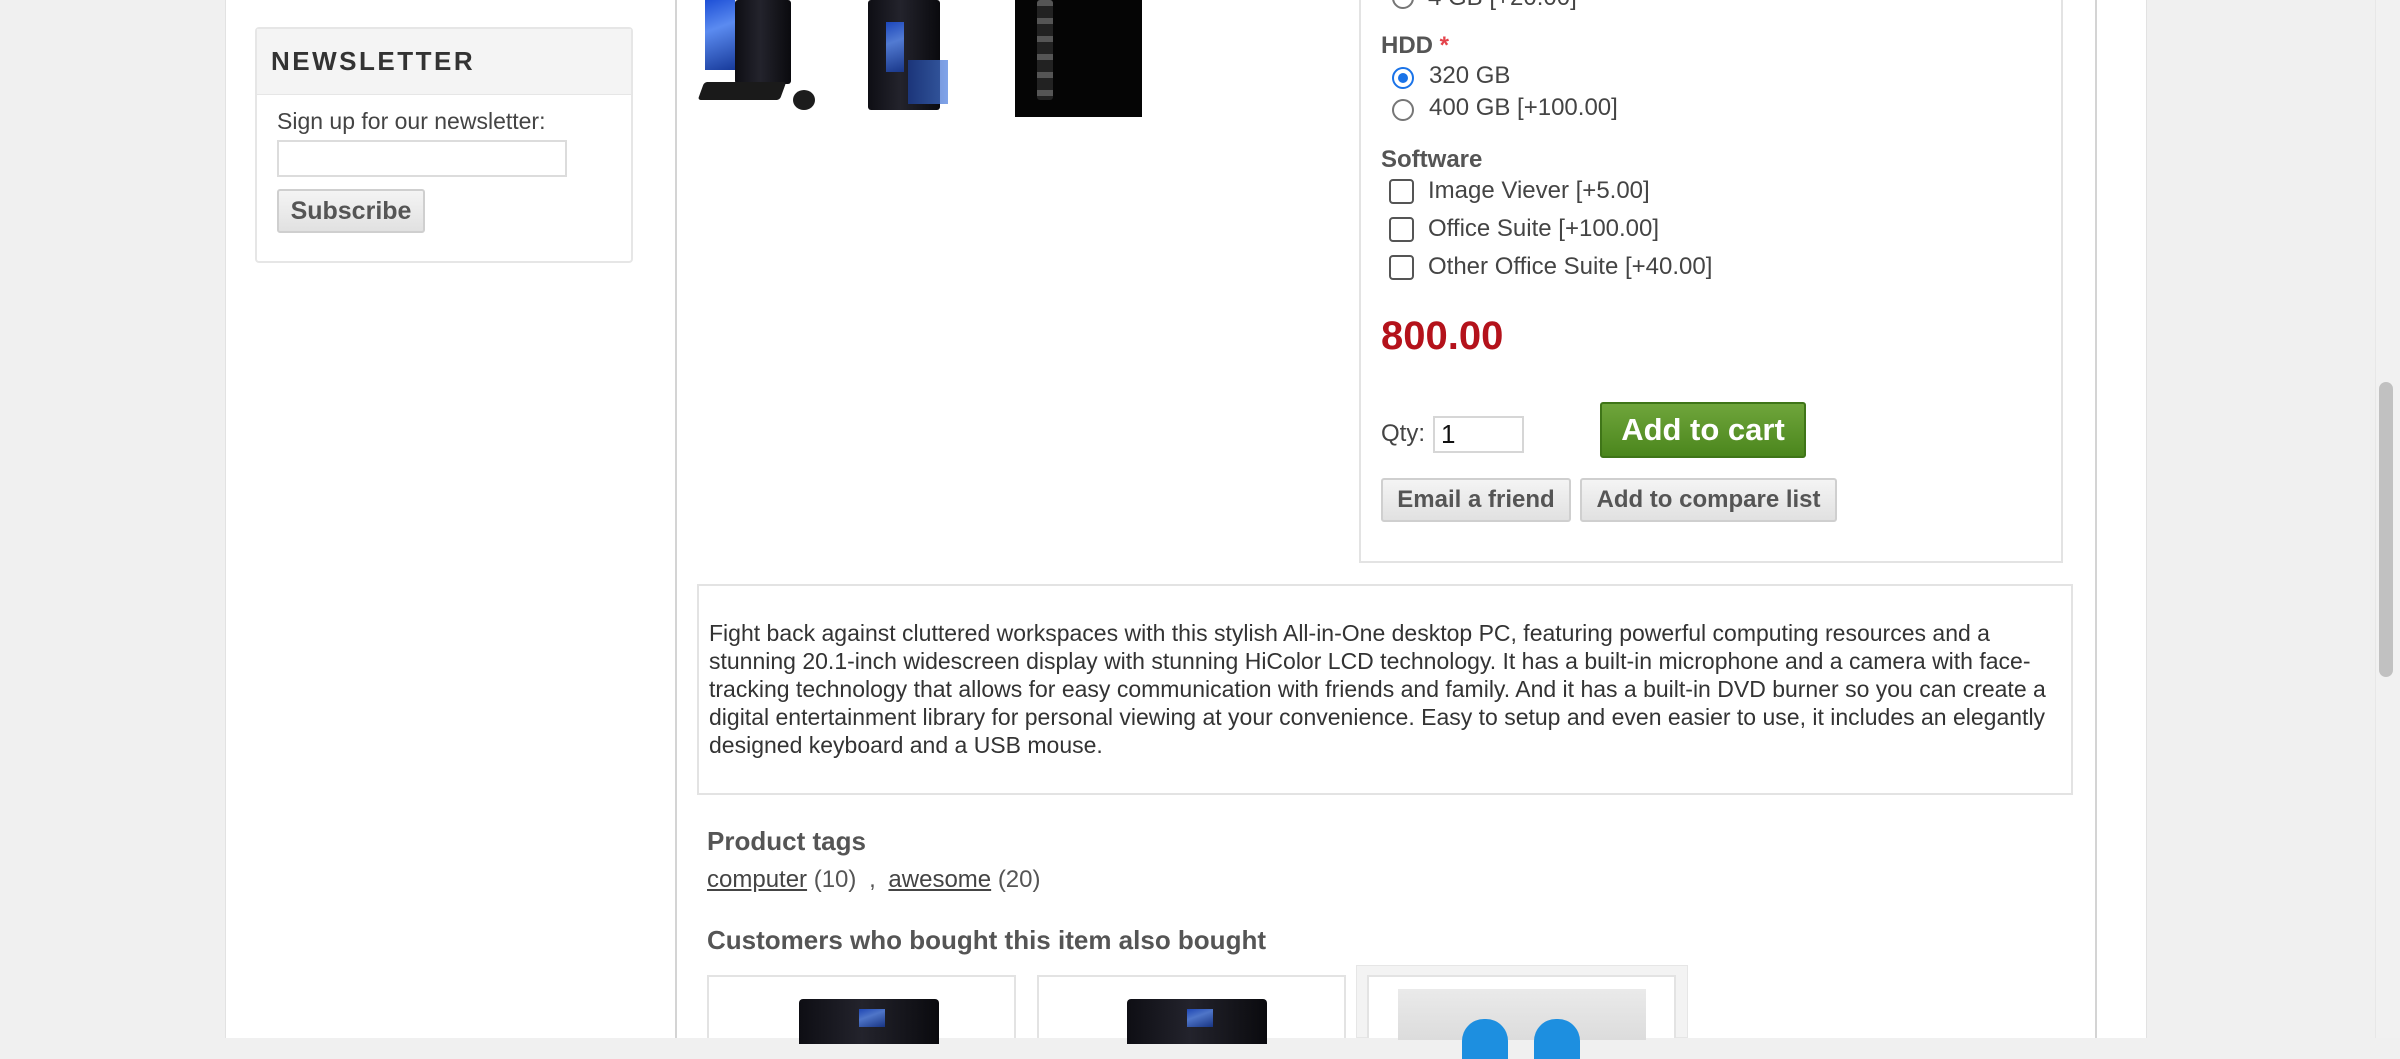 This screenshot has width=2400, height=1059. I want to click on product-tags-title: Product tags, so click(786, 841).